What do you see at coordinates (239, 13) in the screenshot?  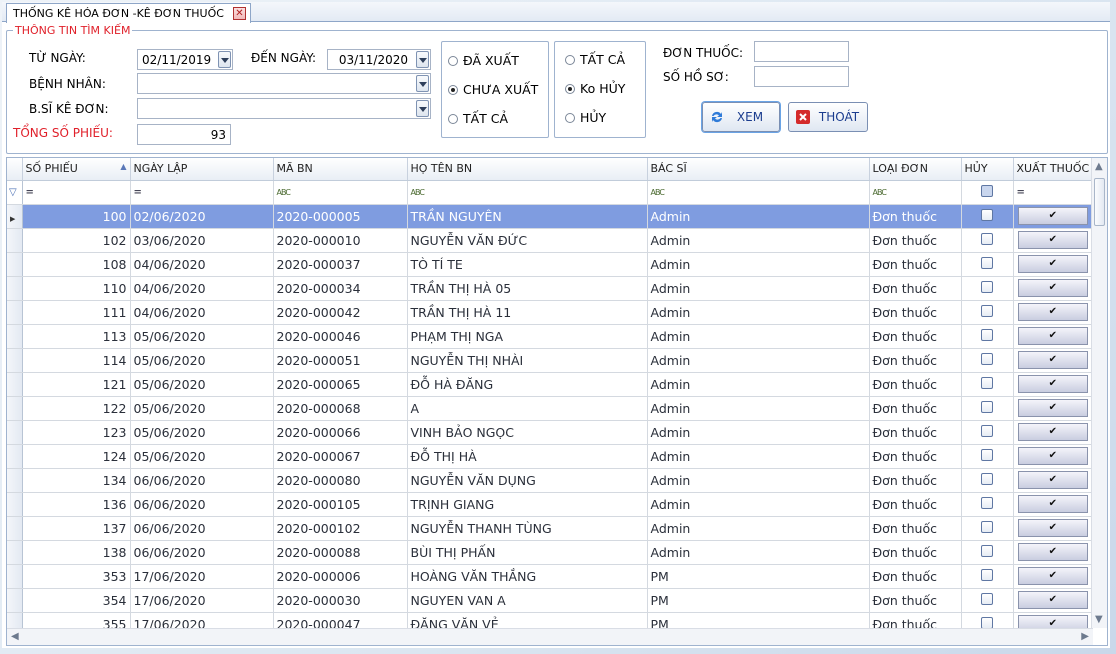 I see `close-icon: ✕` at bounding box center [239, 13].